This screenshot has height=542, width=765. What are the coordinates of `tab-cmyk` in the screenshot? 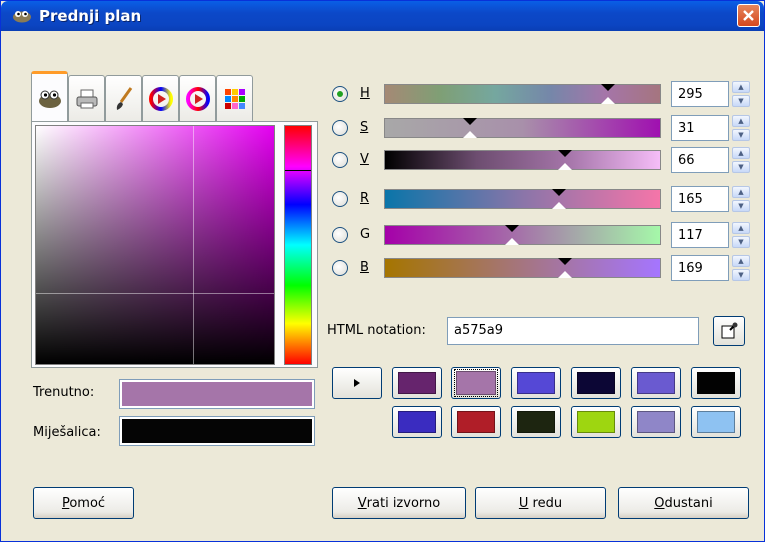 It's located at (86, 98).